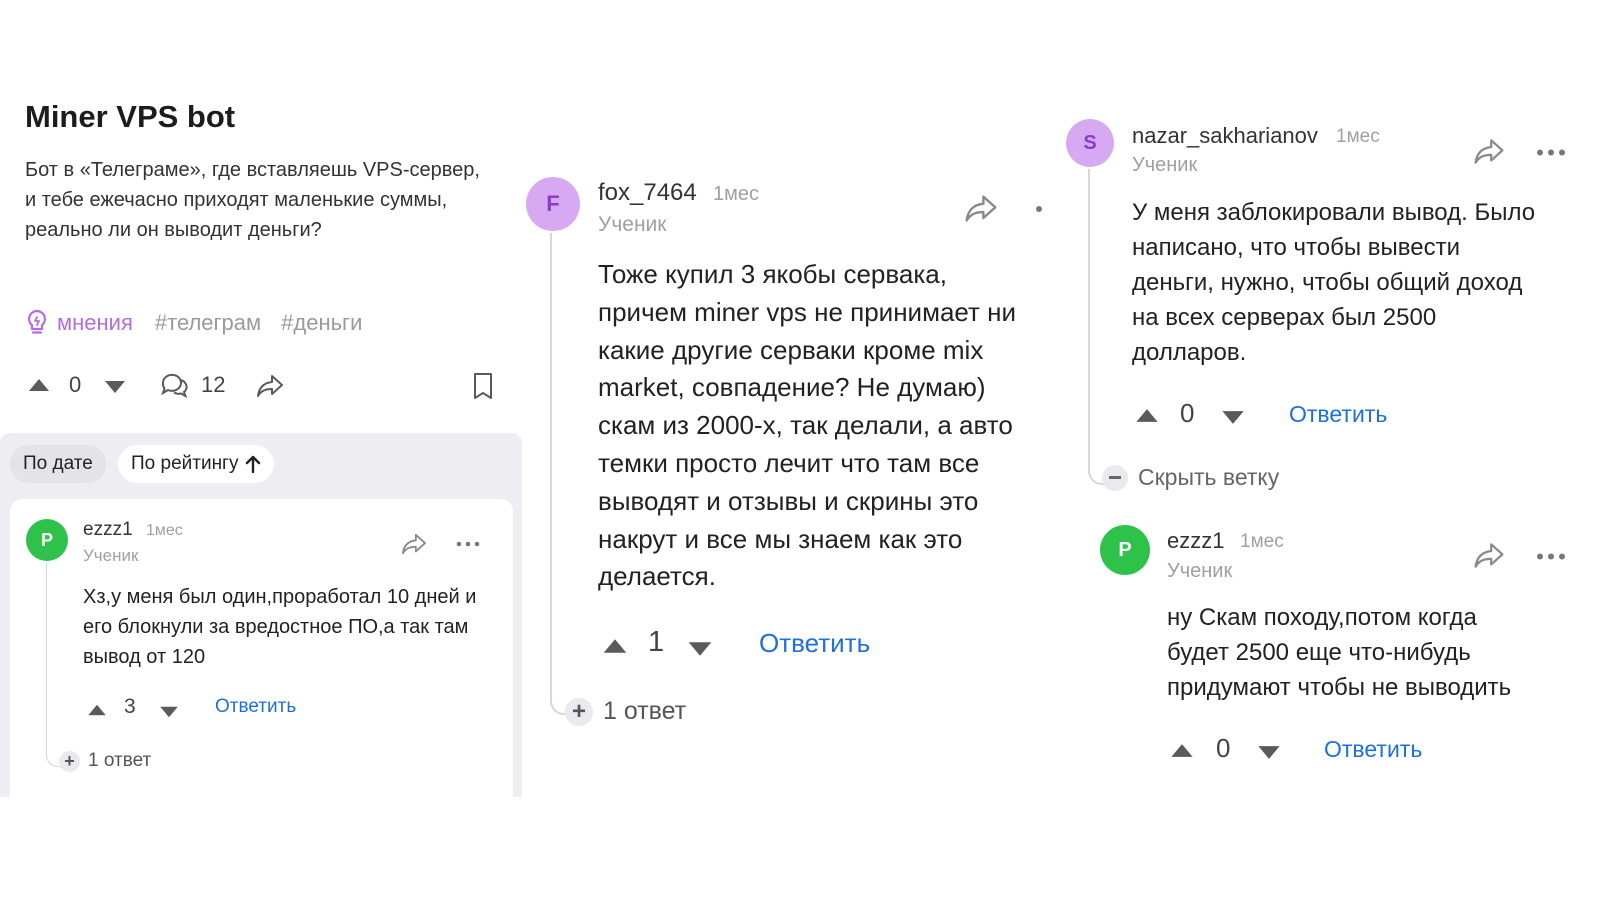  What do you see at coordinates (41, 323) in the screenshot?
I see `lightbulb-icon` at bounding box center [41, 323].